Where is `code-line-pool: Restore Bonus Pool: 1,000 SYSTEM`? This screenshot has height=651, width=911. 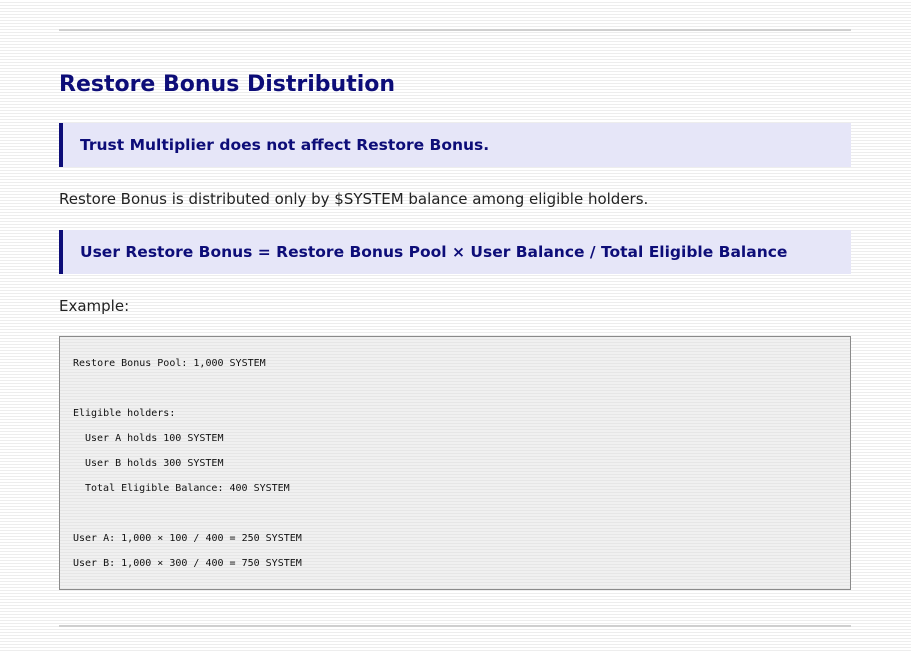 code-line-pool: Restore Bonus Pool: 1,000 SYSTEM is located at coordinates (169, 363).